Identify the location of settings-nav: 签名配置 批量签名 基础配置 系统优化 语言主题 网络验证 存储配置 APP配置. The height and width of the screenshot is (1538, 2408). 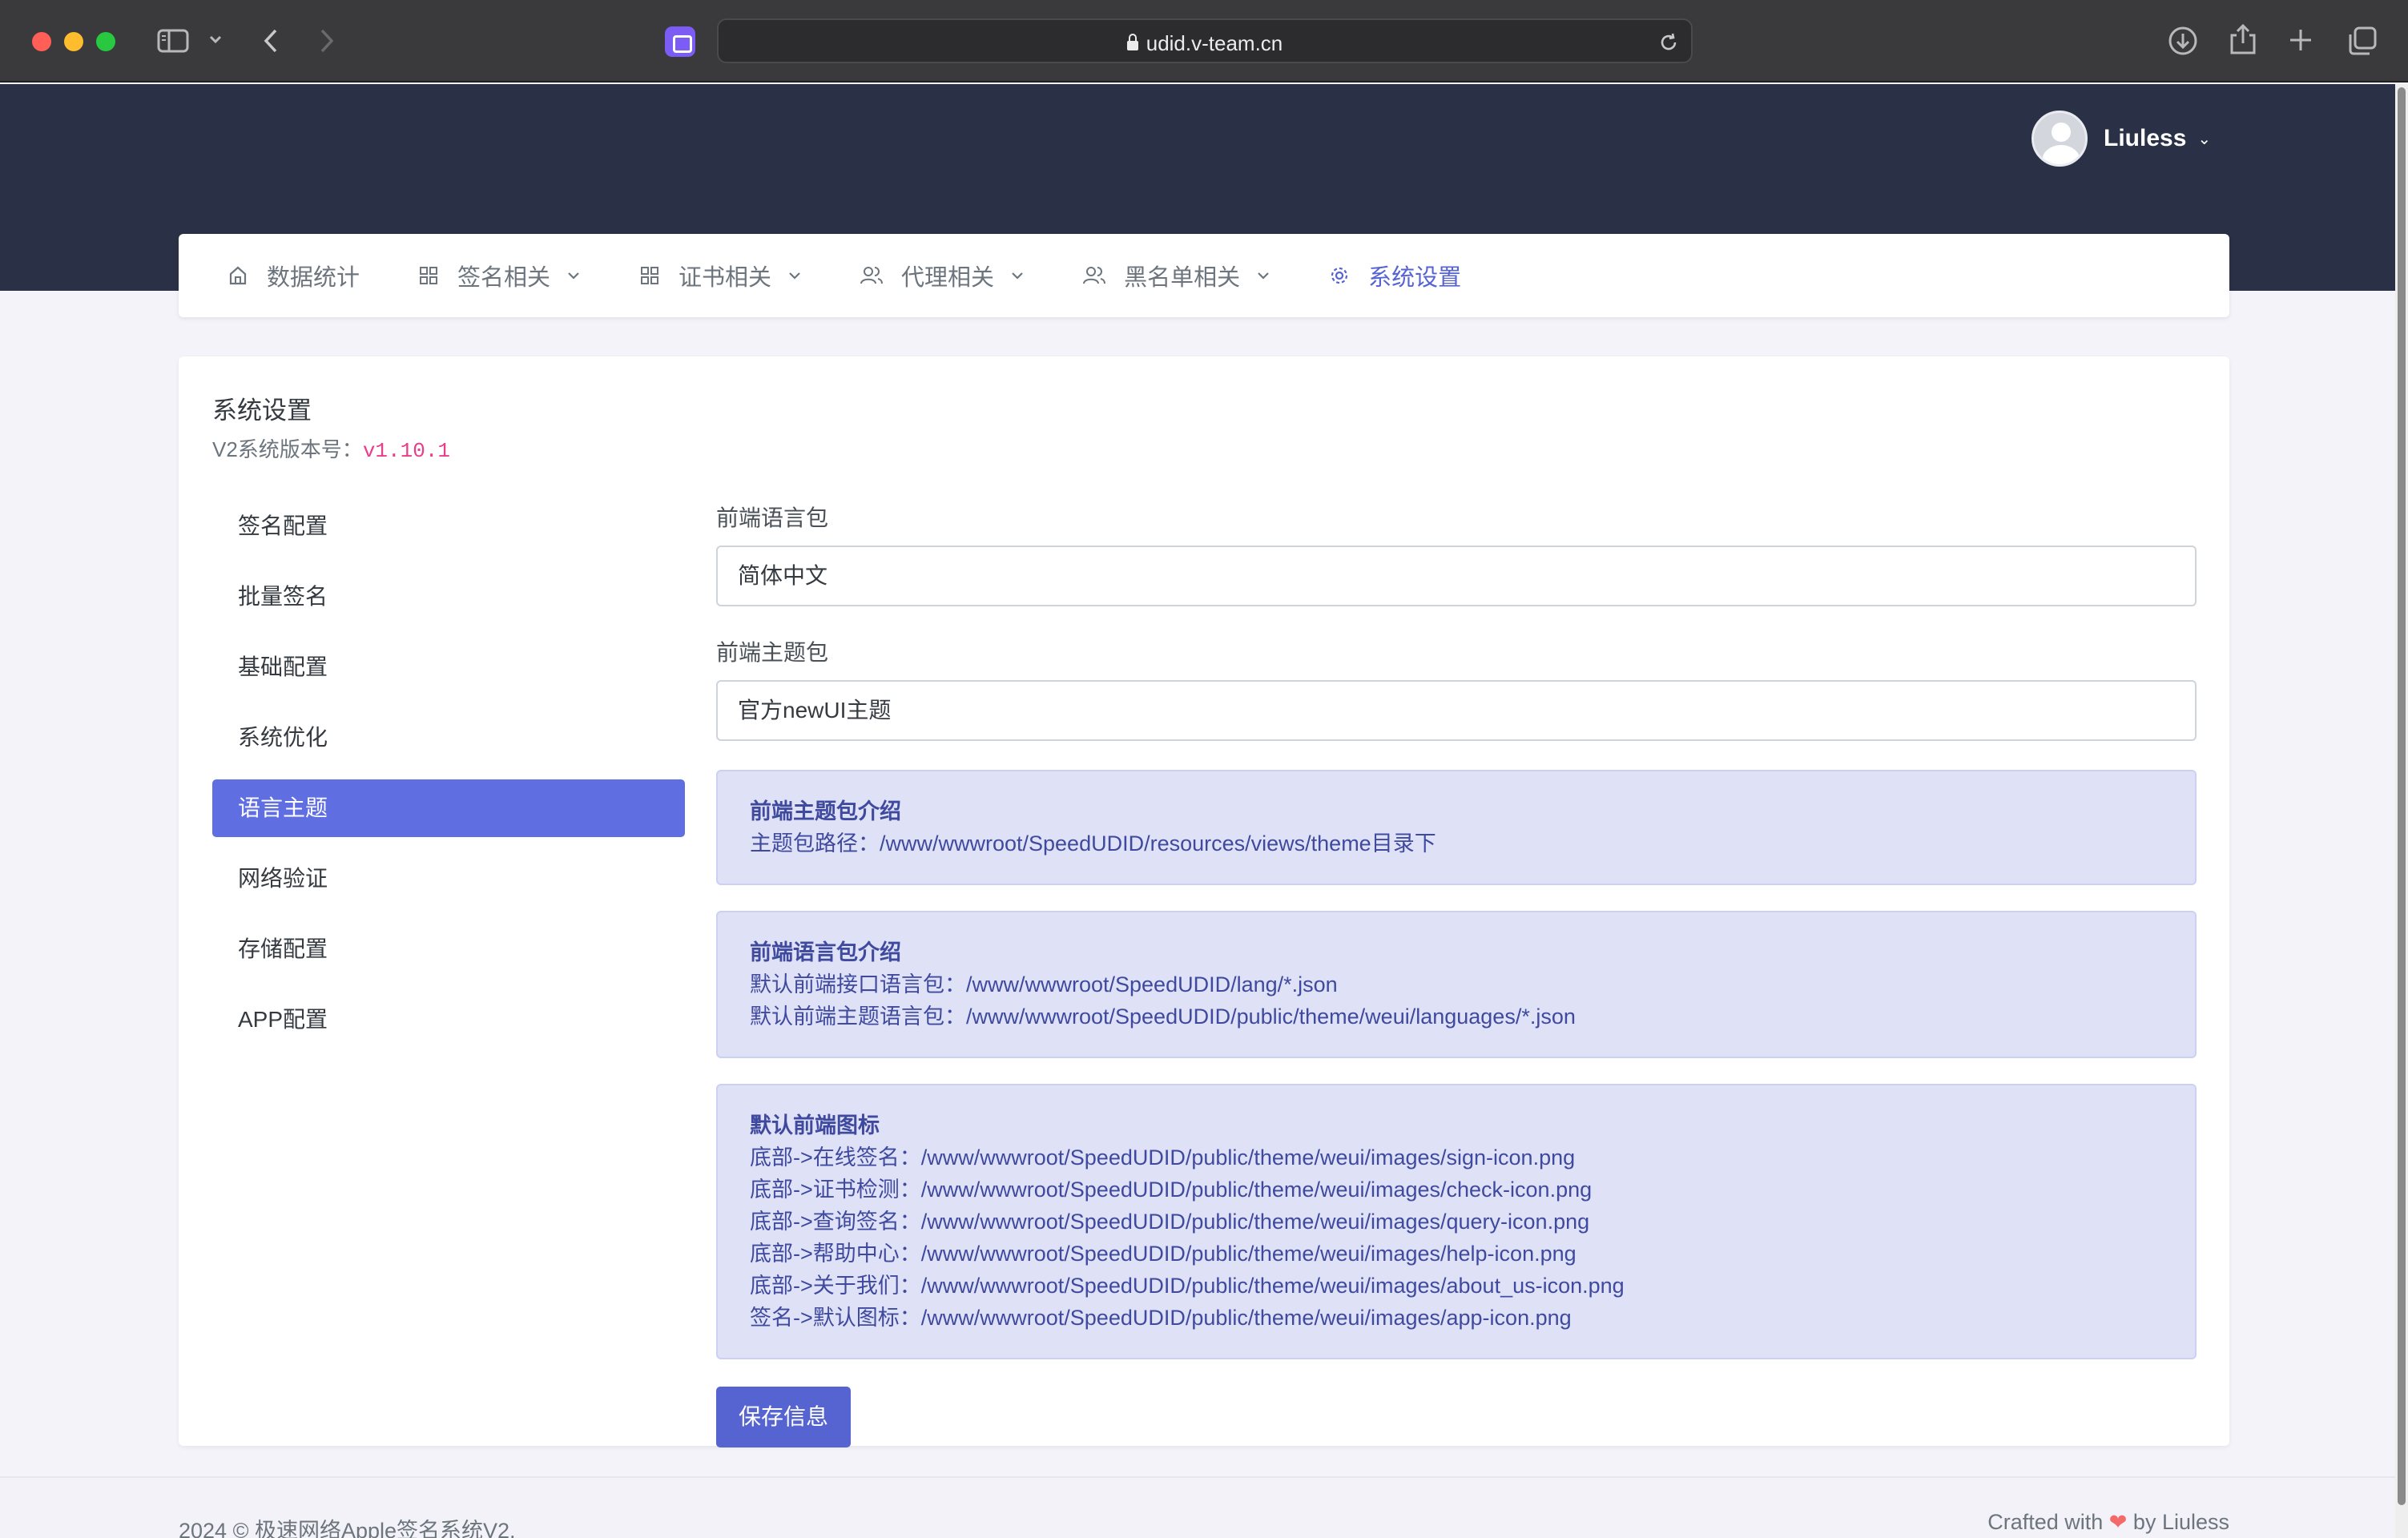
(448, 779).